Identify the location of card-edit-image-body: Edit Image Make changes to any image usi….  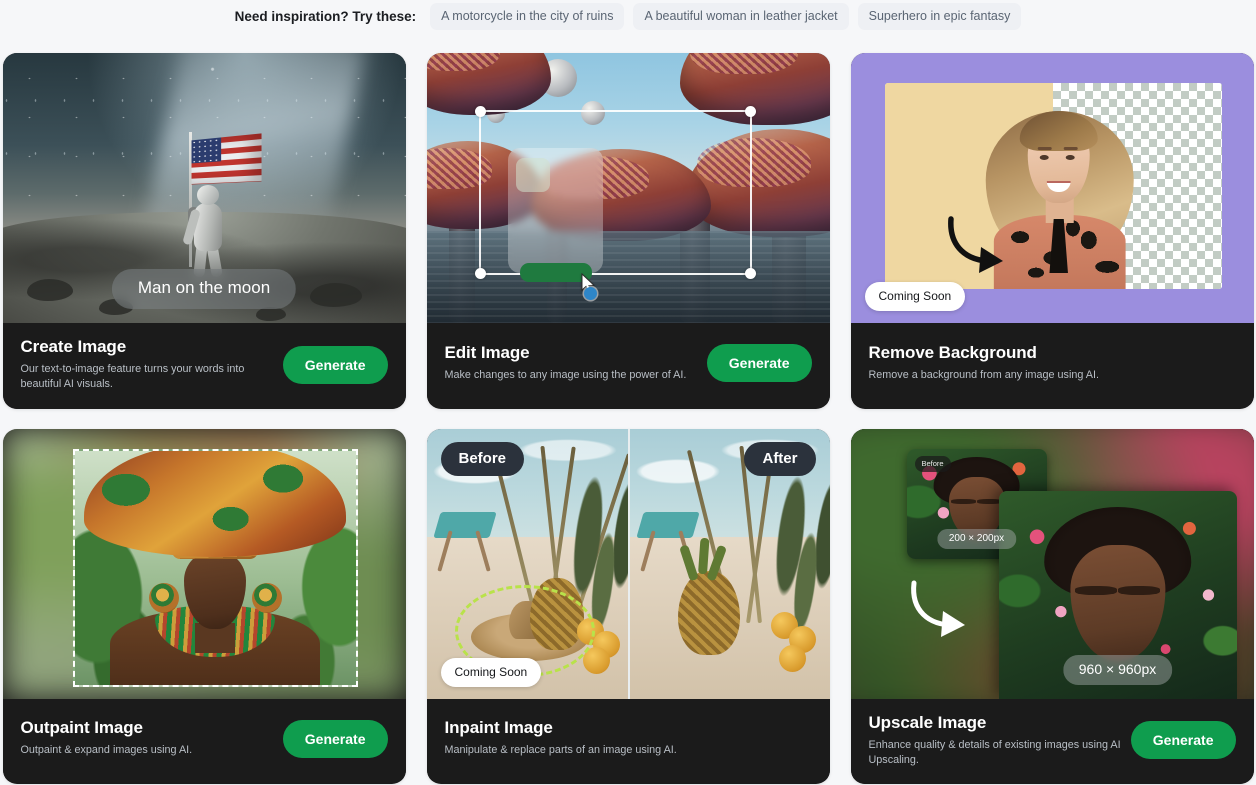
(628, 364).